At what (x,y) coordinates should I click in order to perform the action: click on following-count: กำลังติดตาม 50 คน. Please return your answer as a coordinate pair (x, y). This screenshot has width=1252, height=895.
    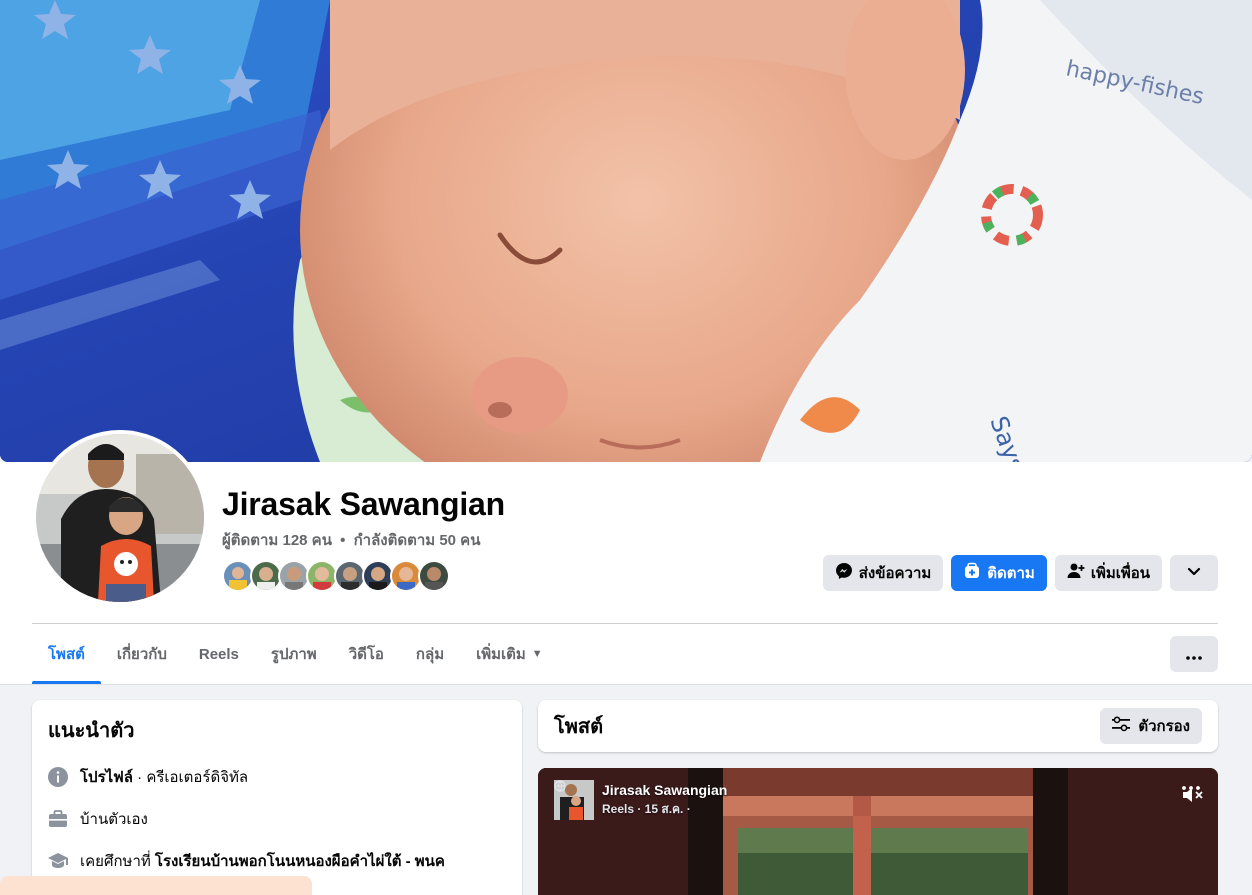
    Looking at the image, I should click on (417, 540).